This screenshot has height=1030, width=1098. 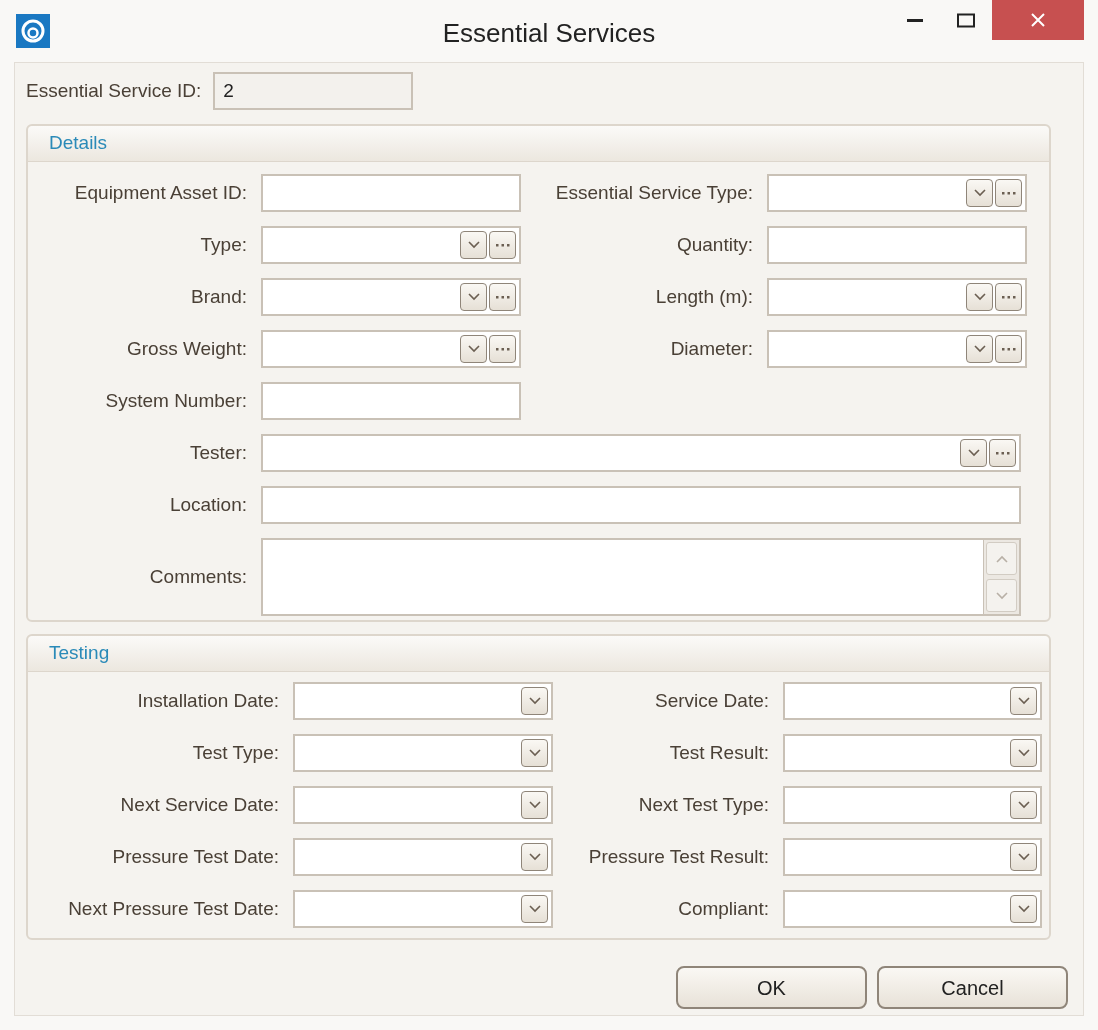 What do you see at coordinates (218, 452) in the screenshot?
I see `field-label: Tester:` at bounding box center [218, 452].